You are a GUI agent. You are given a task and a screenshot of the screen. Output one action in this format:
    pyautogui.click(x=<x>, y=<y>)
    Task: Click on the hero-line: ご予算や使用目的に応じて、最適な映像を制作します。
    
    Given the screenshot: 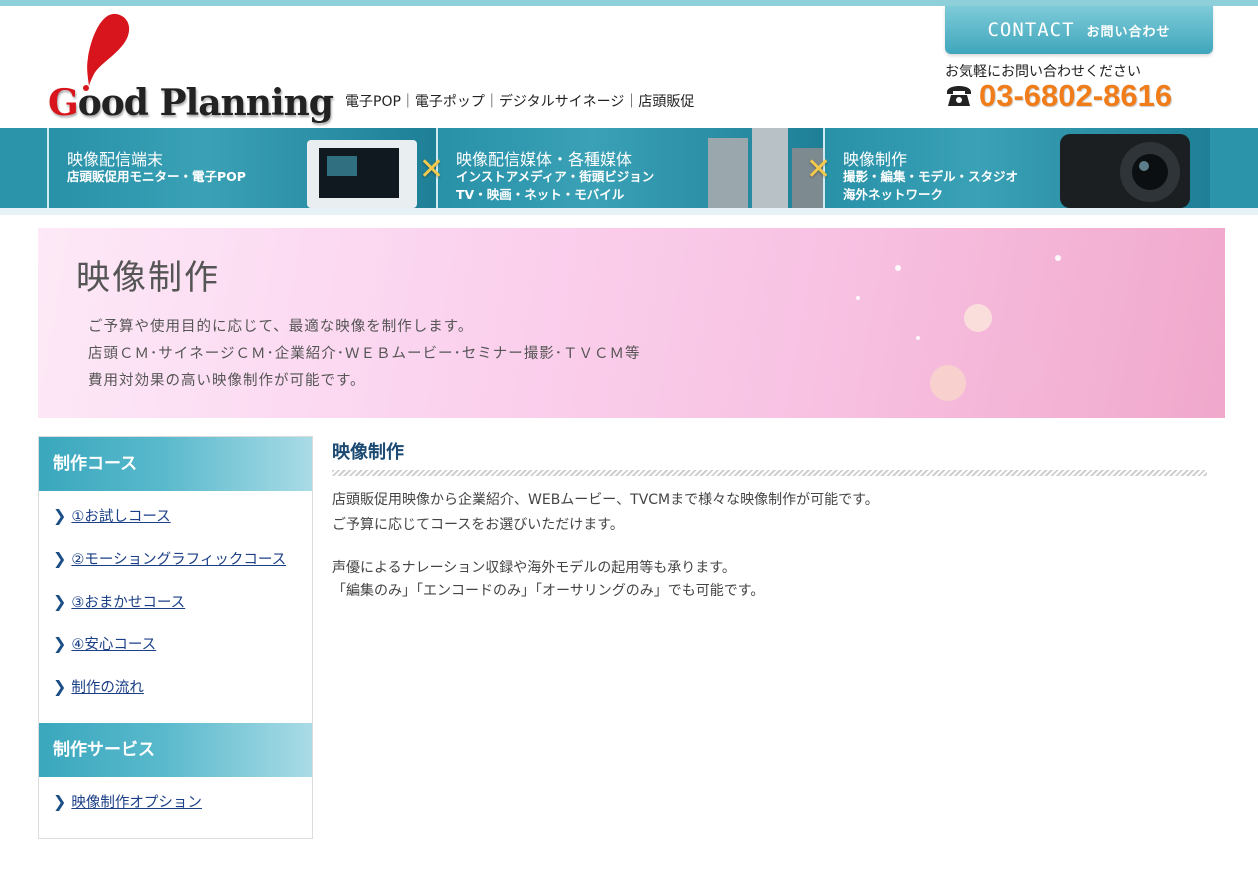 What is the action you would take?
    pyautogui.click(x=281, y=327)
    